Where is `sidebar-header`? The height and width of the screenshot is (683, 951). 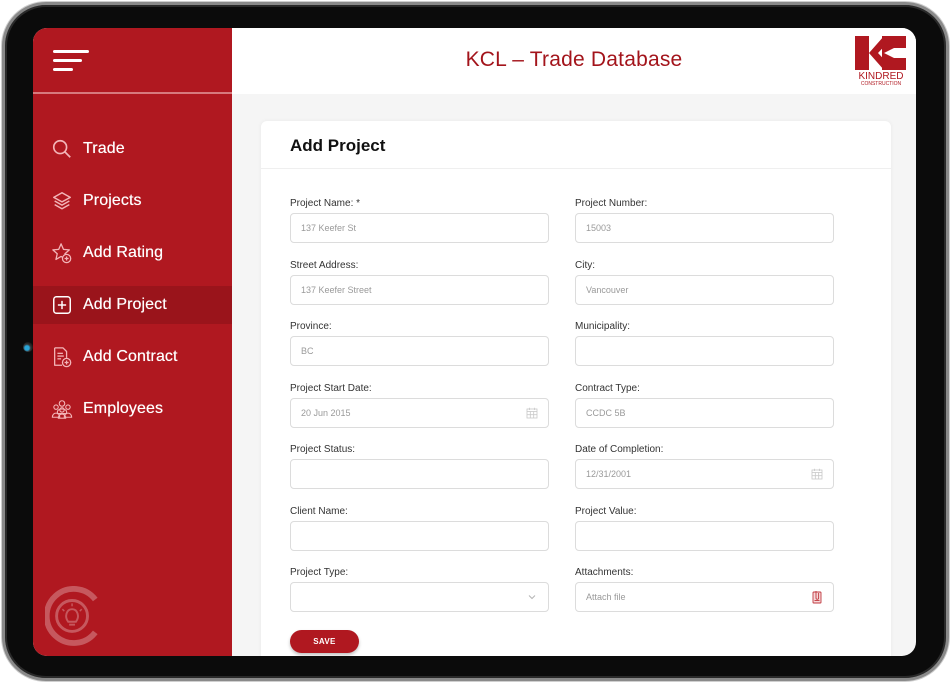
sidebar-header is located at coordinates (132, 61).